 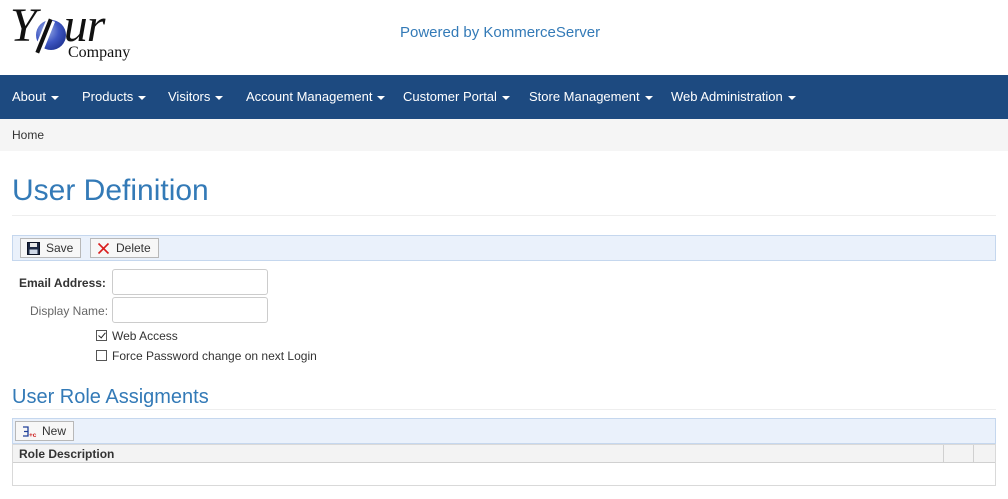 I want to click on checkmark-icon, so click(x=102, y=334).